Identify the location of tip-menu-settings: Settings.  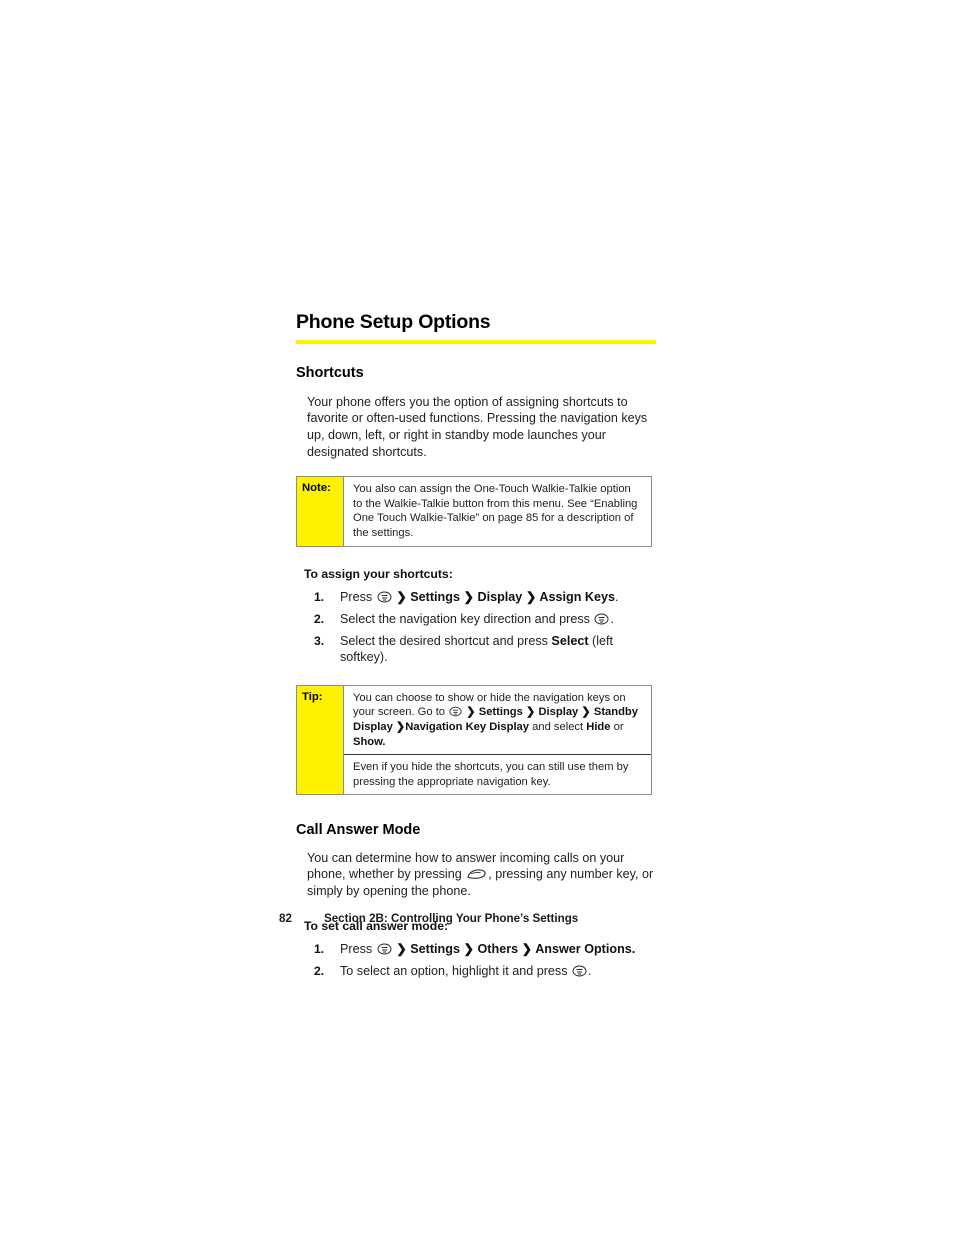
(500, 712).